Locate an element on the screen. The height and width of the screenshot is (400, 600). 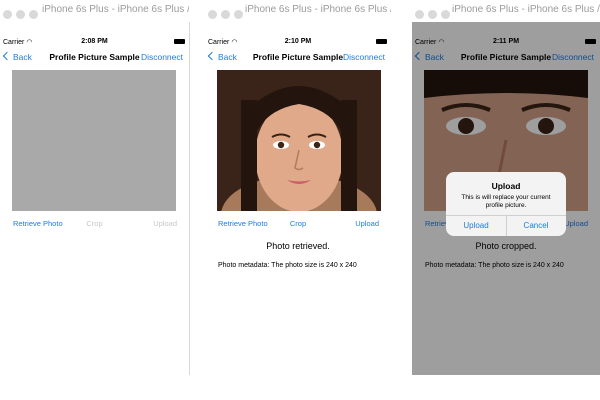
status-time: 2:08 PM is located at coordinates (94, 41).